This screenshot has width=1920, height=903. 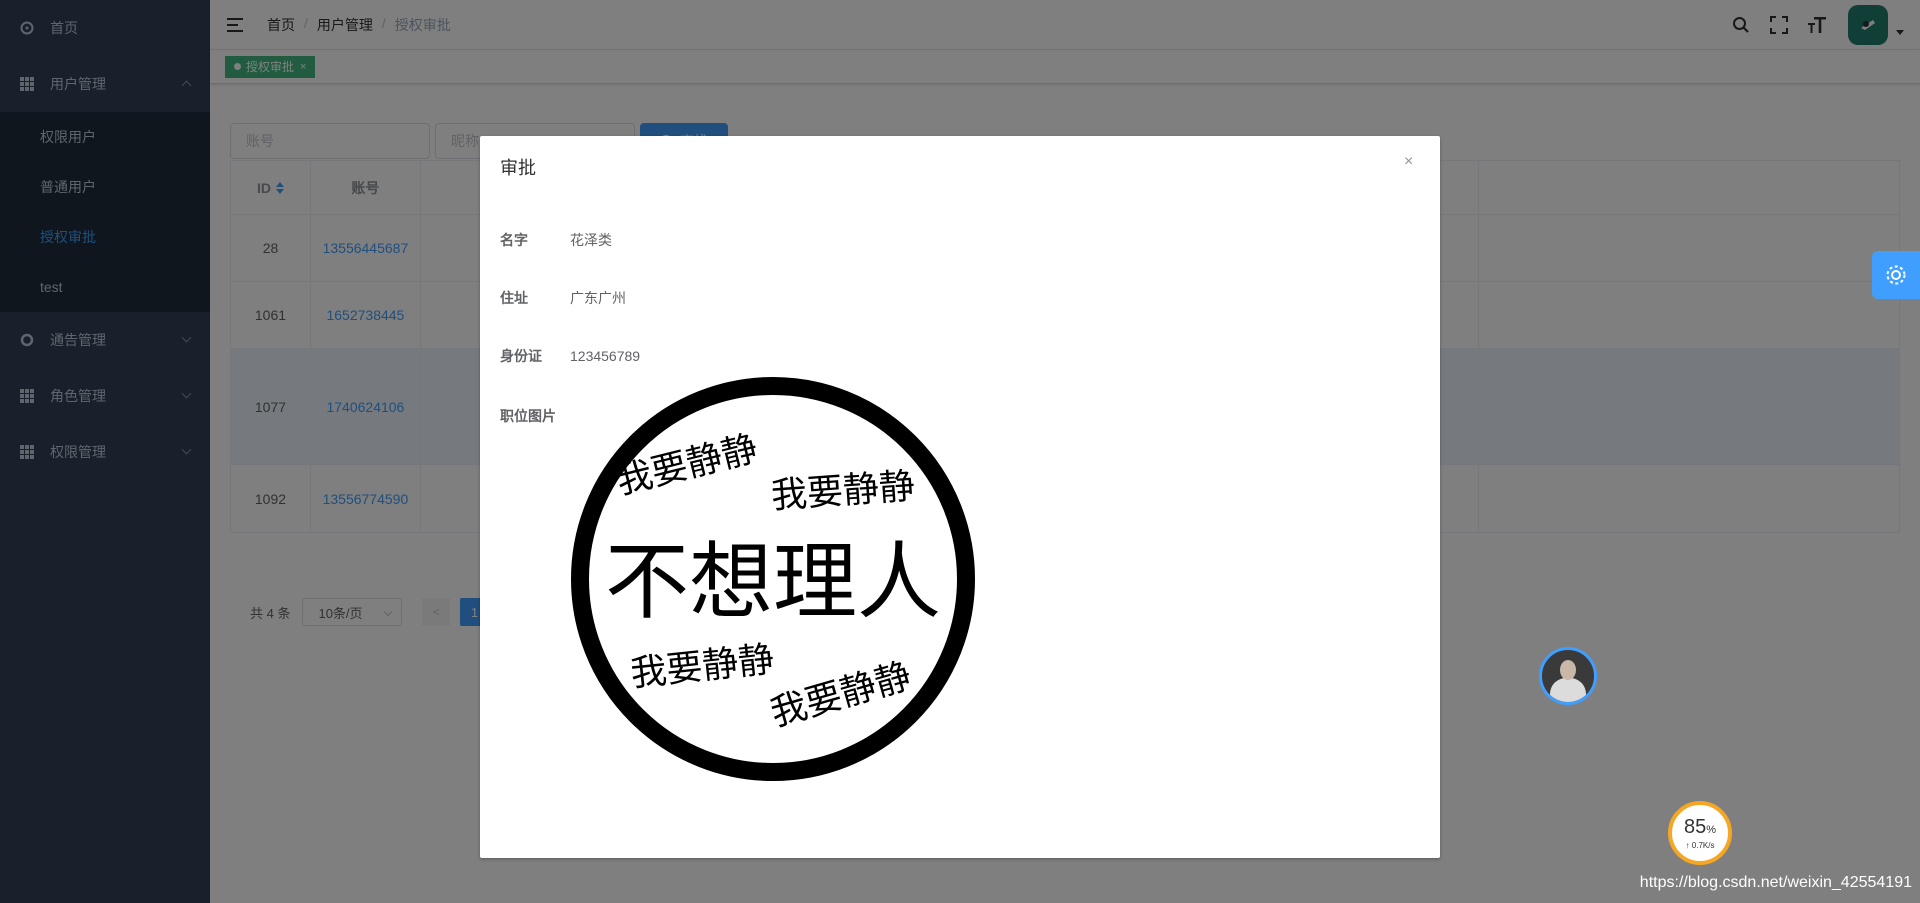 I want to click on position-image: 不想理人 我要静静 我要静静 我要静静 我要静静, so click(x=773, y=579).